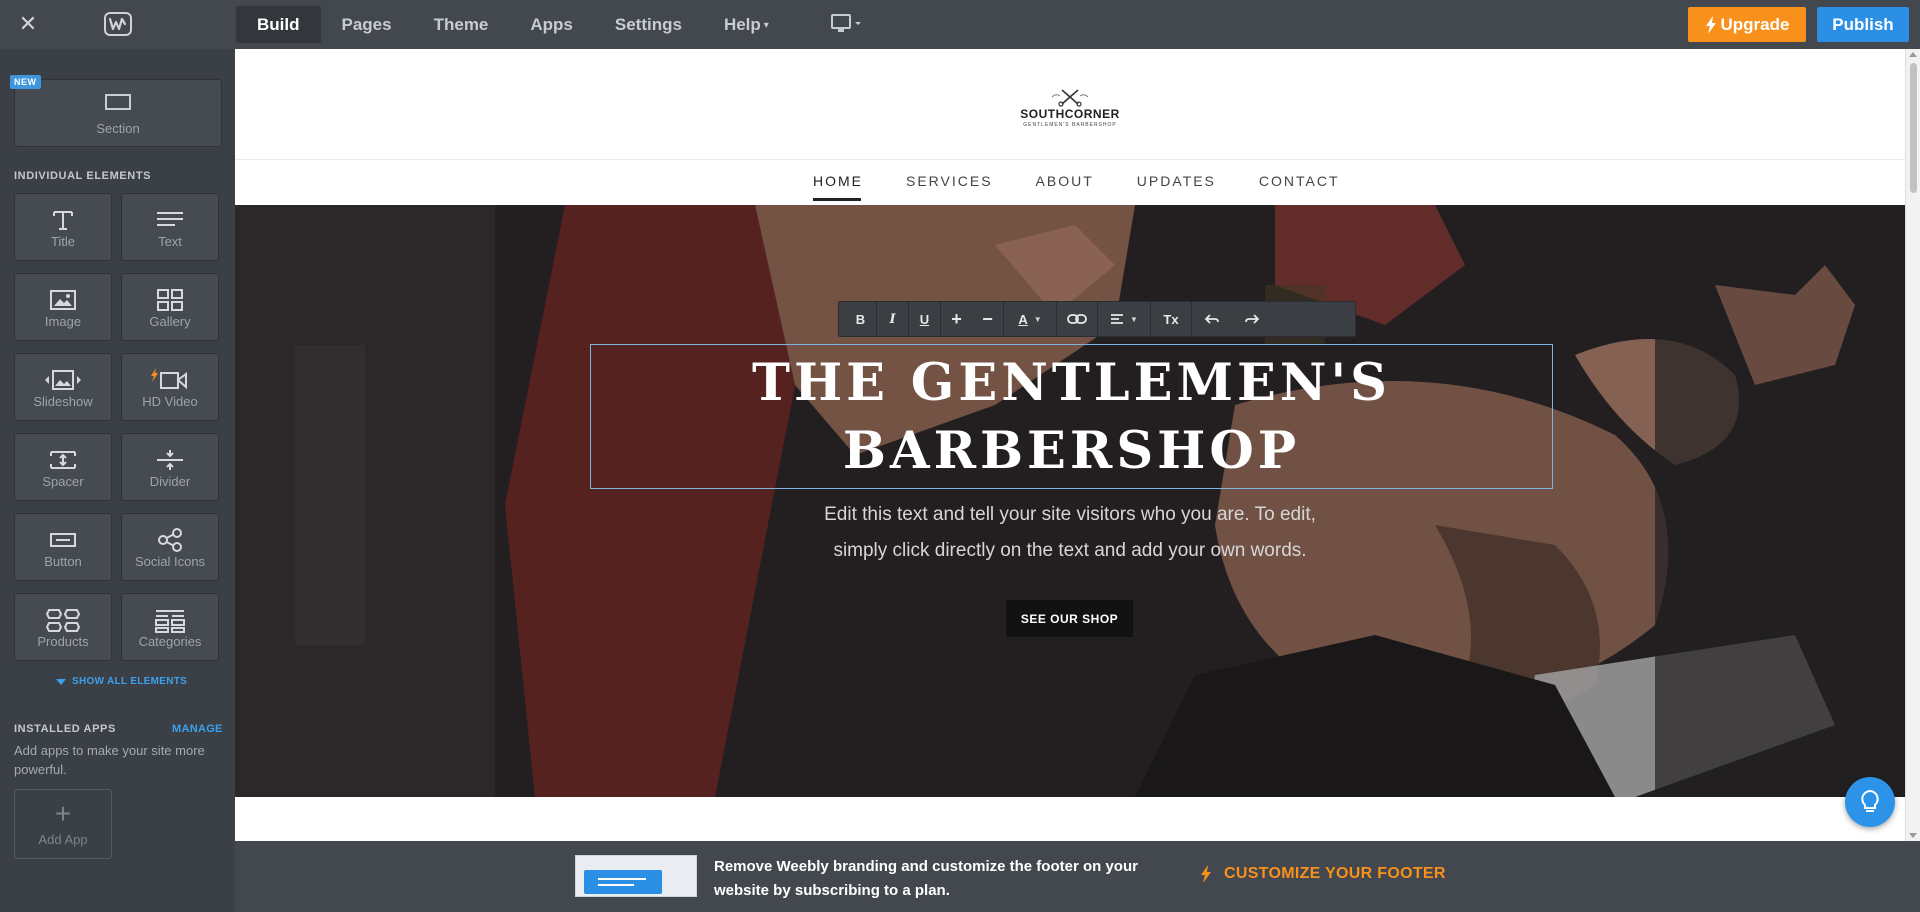  What do you see at coordinates (949, 187) in the screenshot?
I see `nav-item-services: SERVICES` at bounding box center [949, 187].